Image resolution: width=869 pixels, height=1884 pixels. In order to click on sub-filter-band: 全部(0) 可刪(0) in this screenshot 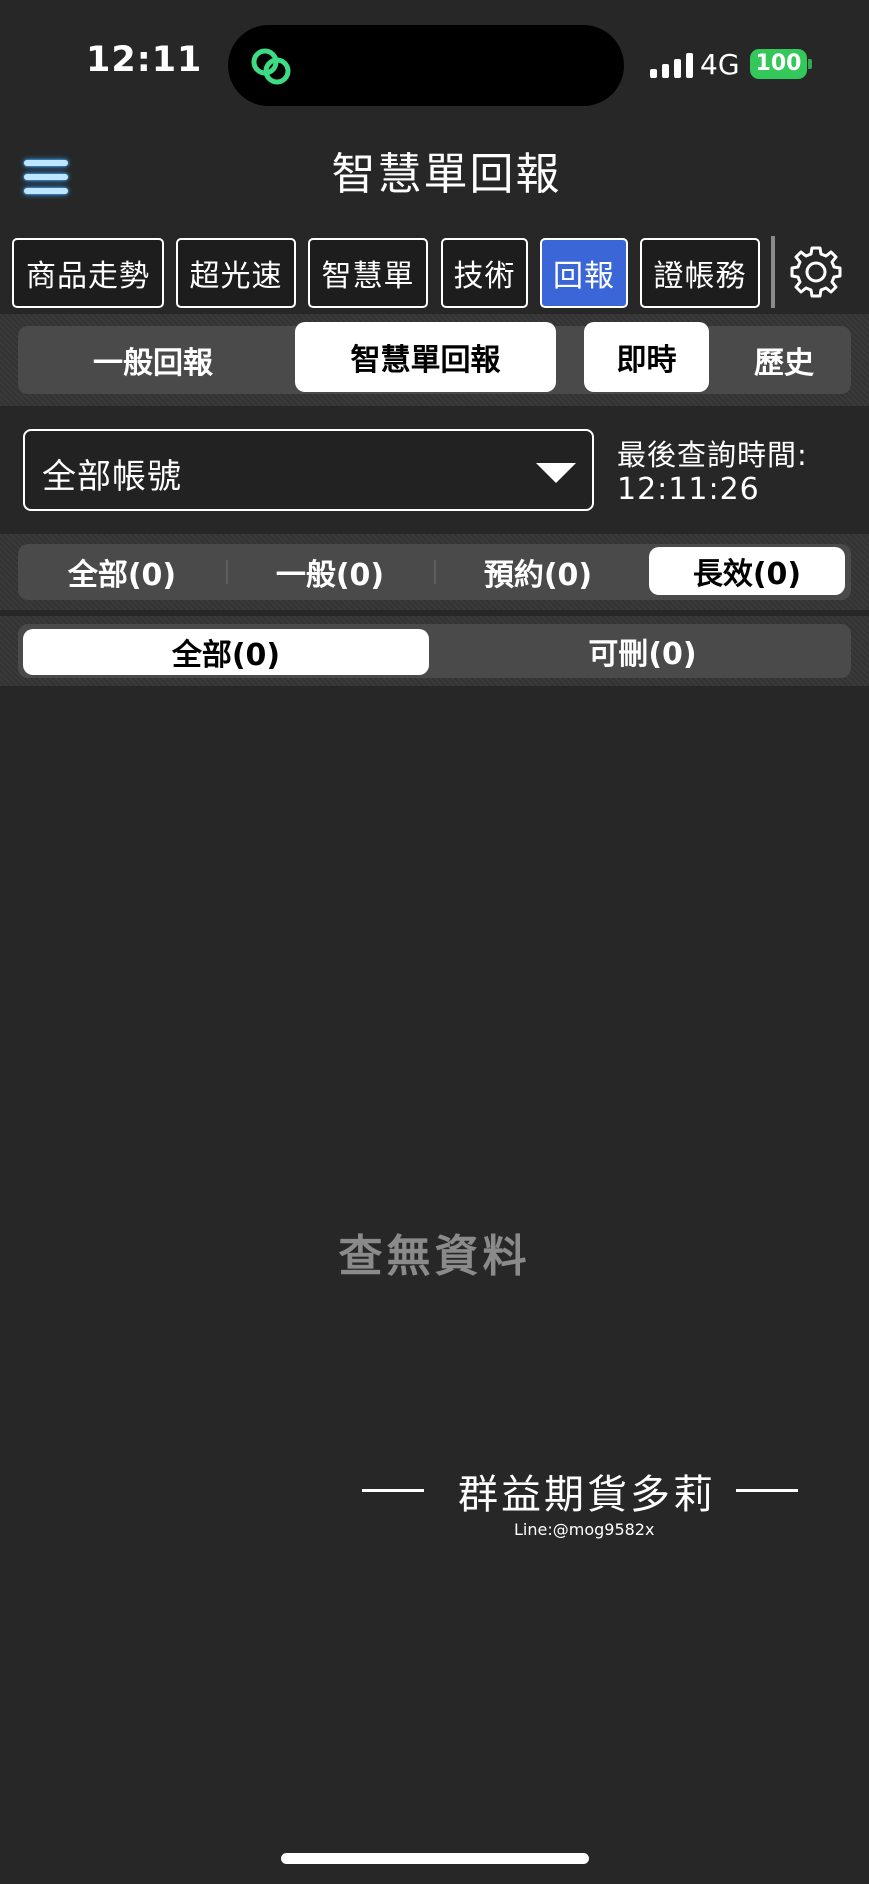, I will do `click(434, 651)`.